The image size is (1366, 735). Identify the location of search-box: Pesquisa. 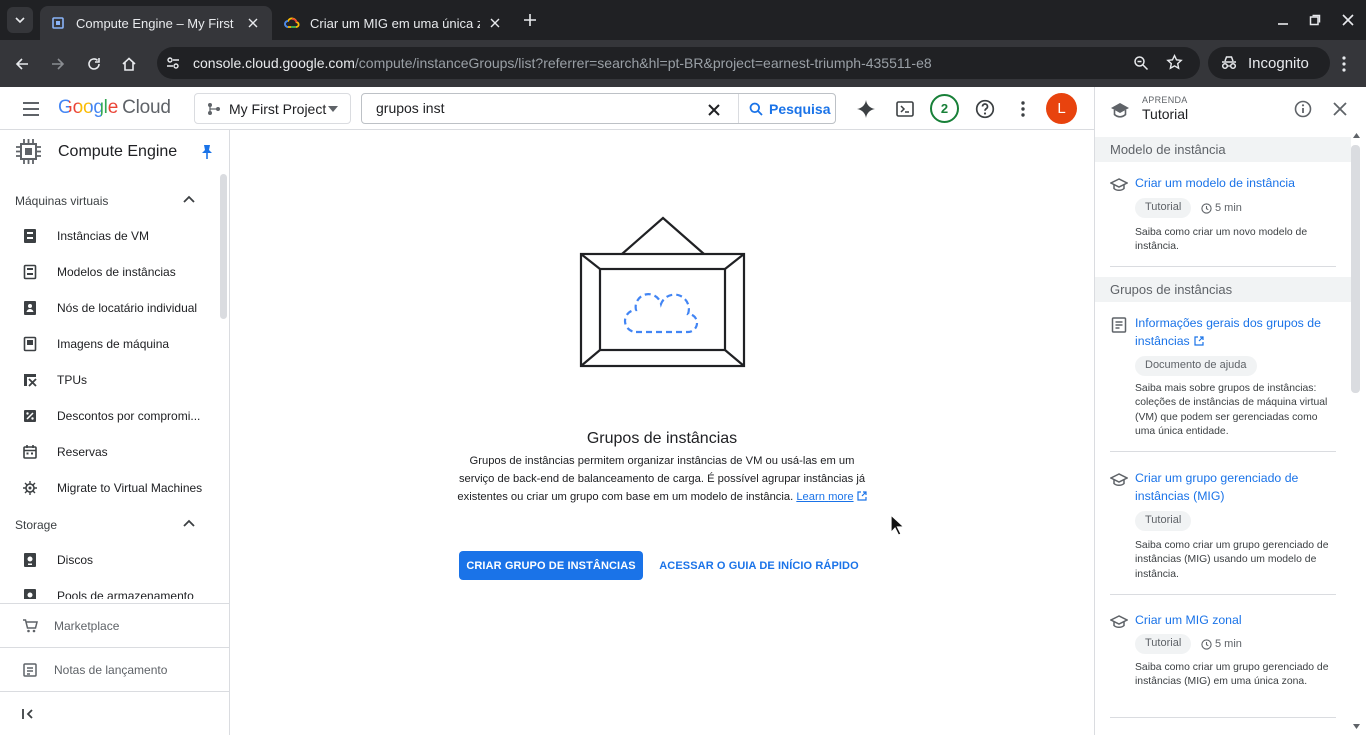
(598, 108).